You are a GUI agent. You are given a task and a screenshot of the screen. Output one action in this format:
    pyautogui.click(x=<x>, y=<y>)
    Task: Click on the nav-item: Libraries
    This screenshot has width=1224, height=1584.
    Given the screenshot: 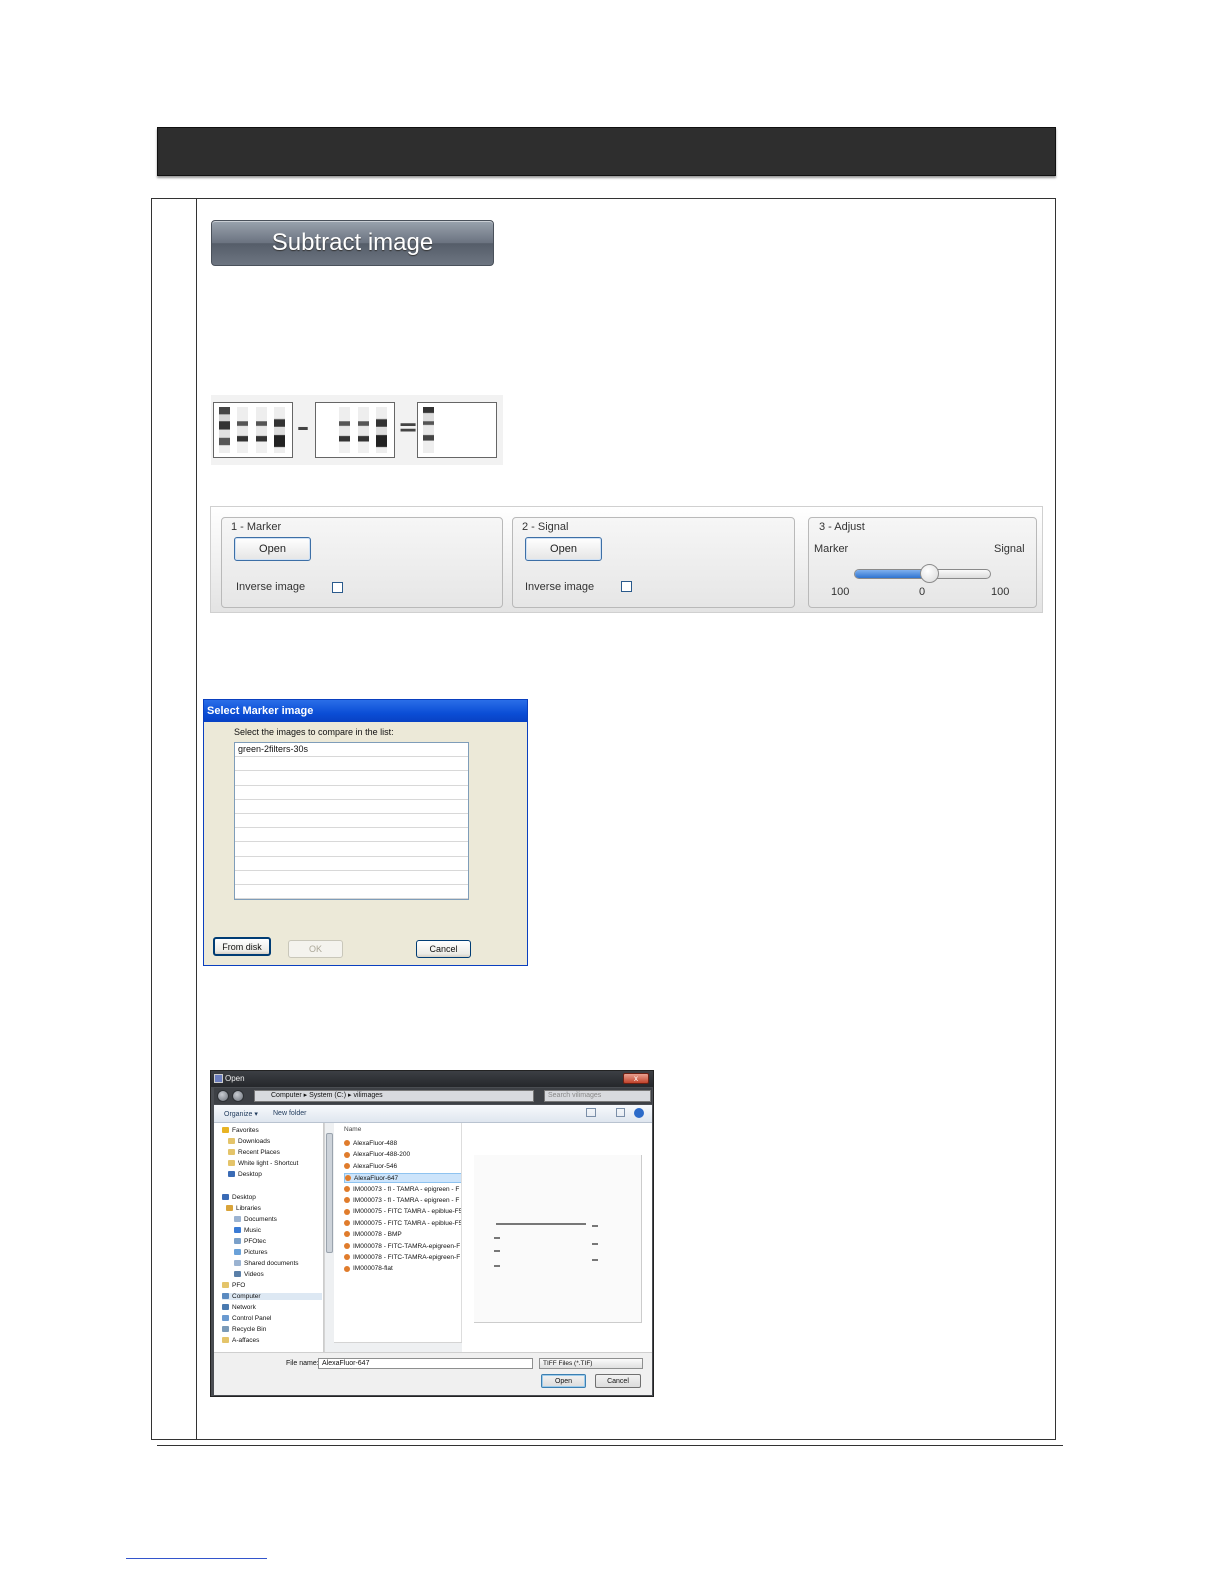 What is the action you would take?
    pyautogui.click(x=243, y=1208)
    